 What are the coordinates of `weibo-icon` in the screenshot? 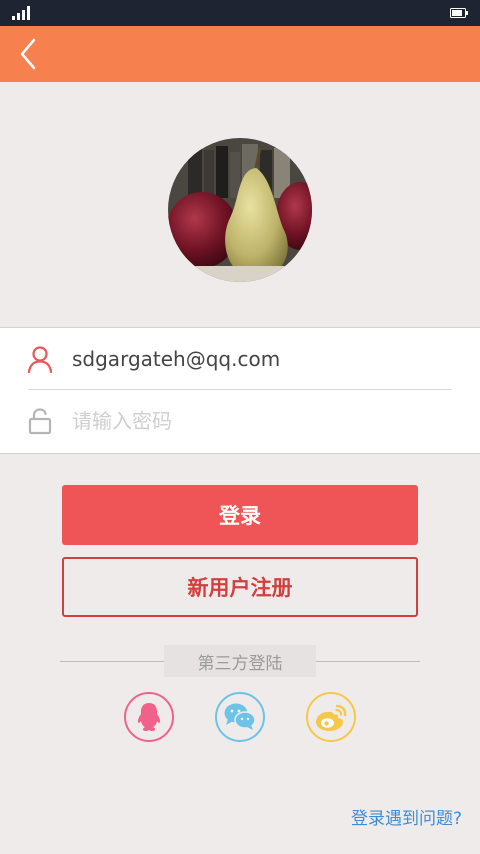 It's located at (331, 717).